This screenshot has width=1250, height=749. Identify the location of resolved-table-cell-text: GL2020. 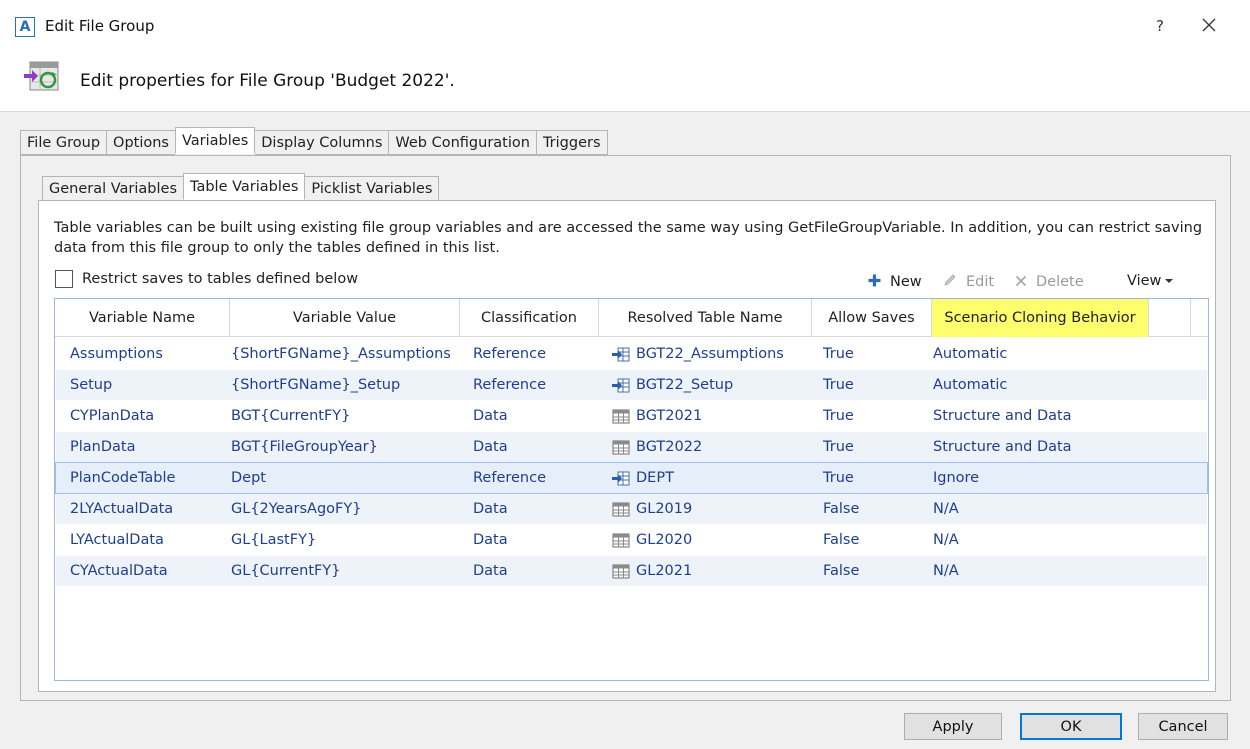
(664, 540).